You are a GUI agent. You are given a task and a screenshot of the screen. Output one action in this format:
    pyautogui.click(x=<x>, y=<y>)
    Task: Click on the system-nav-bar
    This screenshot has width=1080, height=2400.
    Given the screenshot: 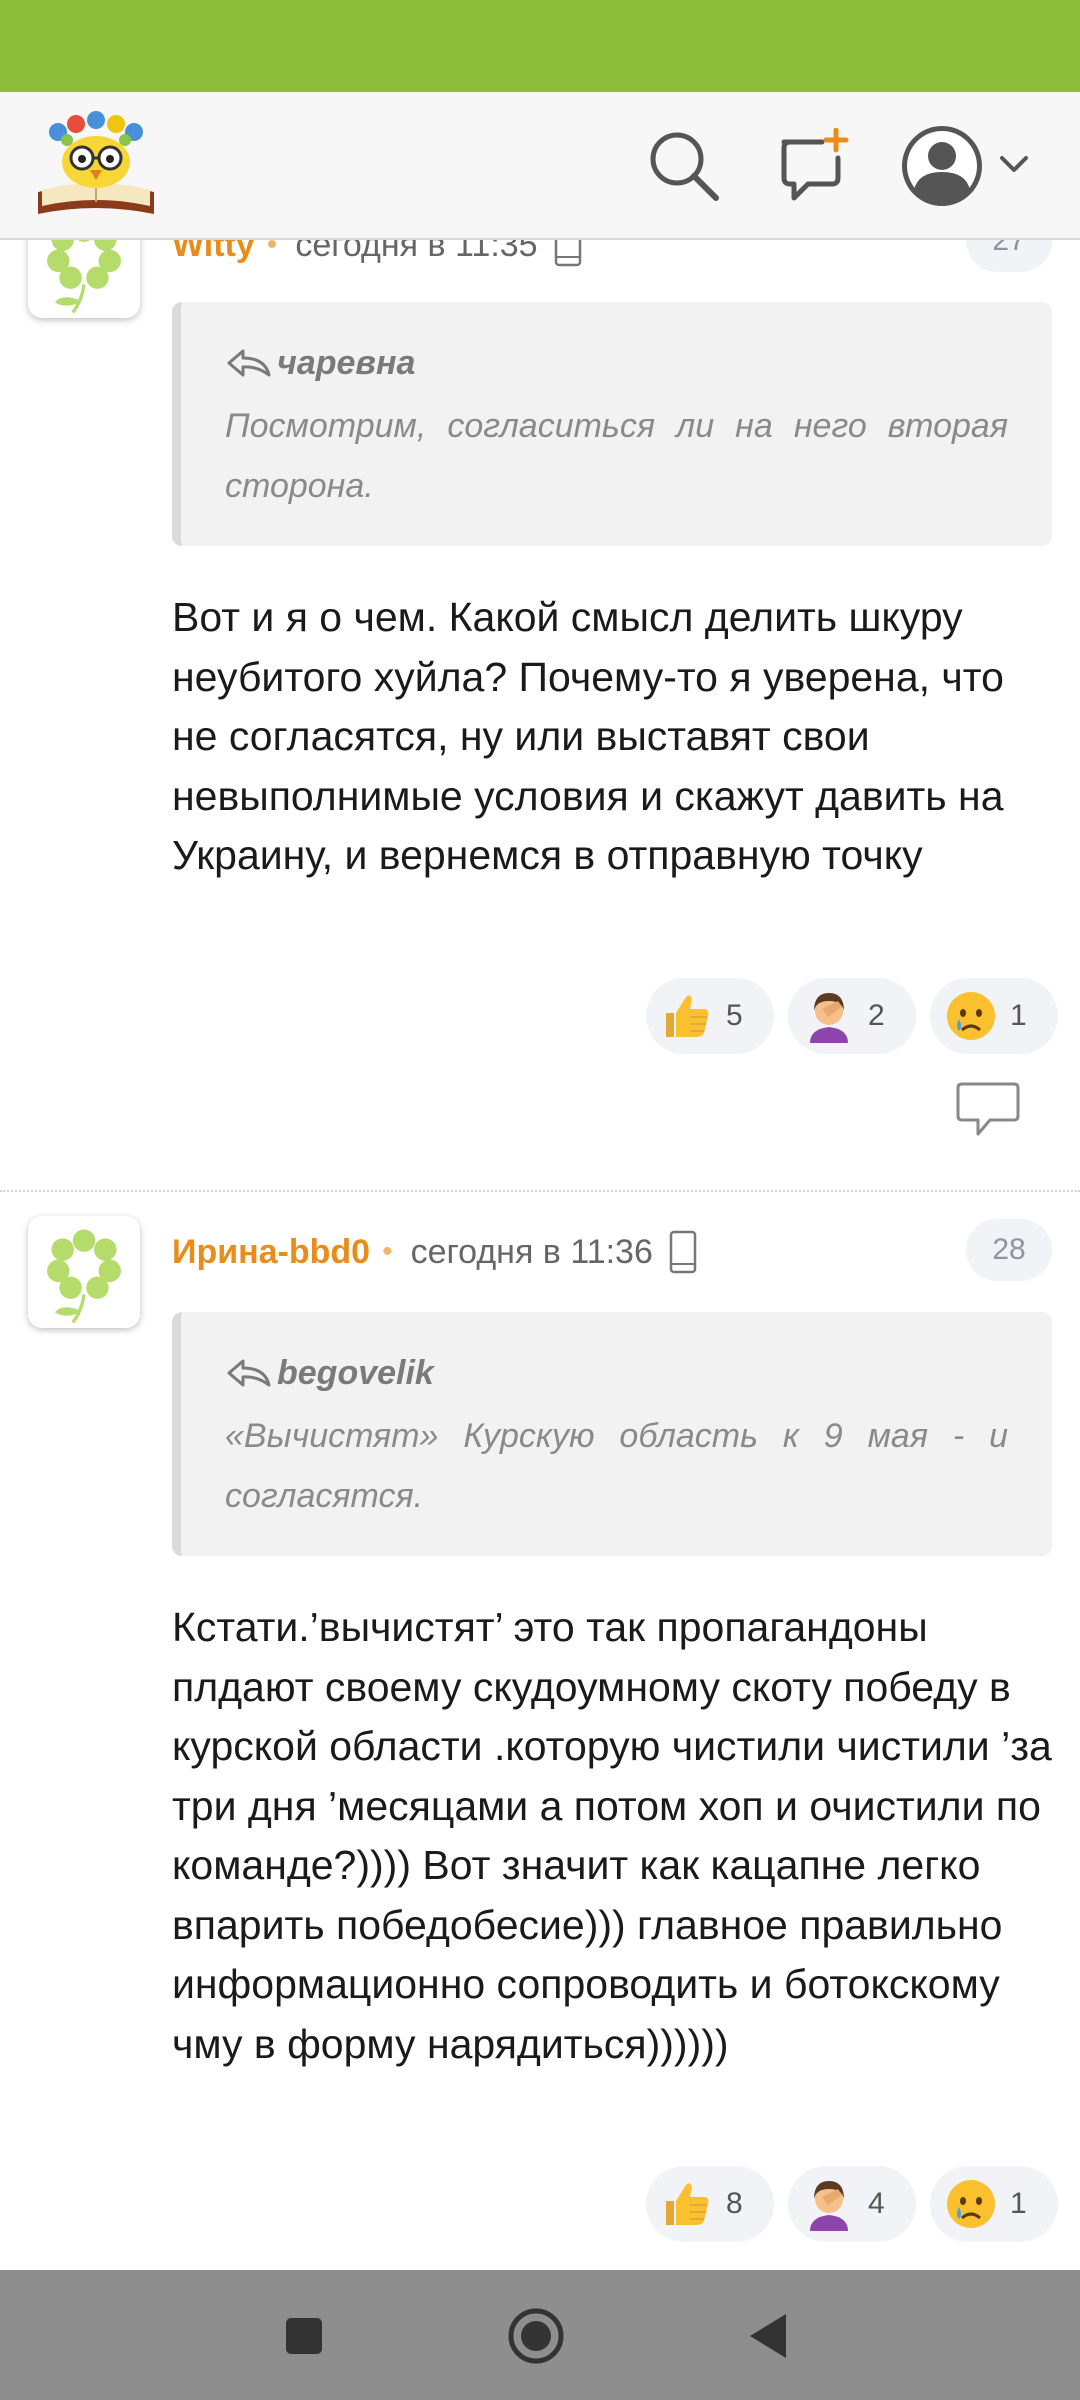 What is the action you would take?
    pyautogui.click(x=540, y=2335)
    